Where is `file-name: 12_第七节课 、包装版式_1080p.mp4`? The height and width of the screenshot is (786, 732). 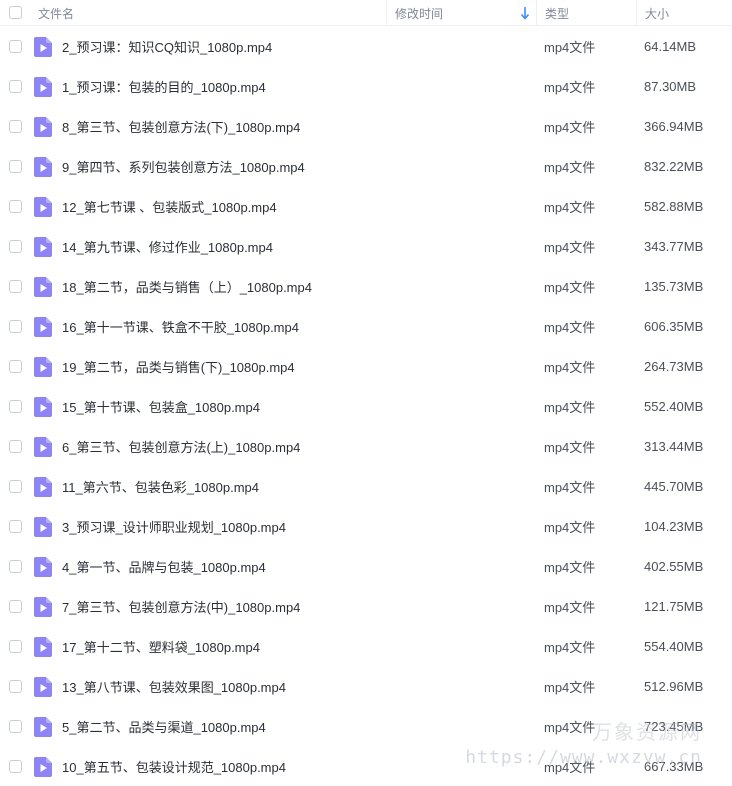 file-name: 12_第七节课 、包装版式_1080p.mp4 is located at coordinates (222, 206).